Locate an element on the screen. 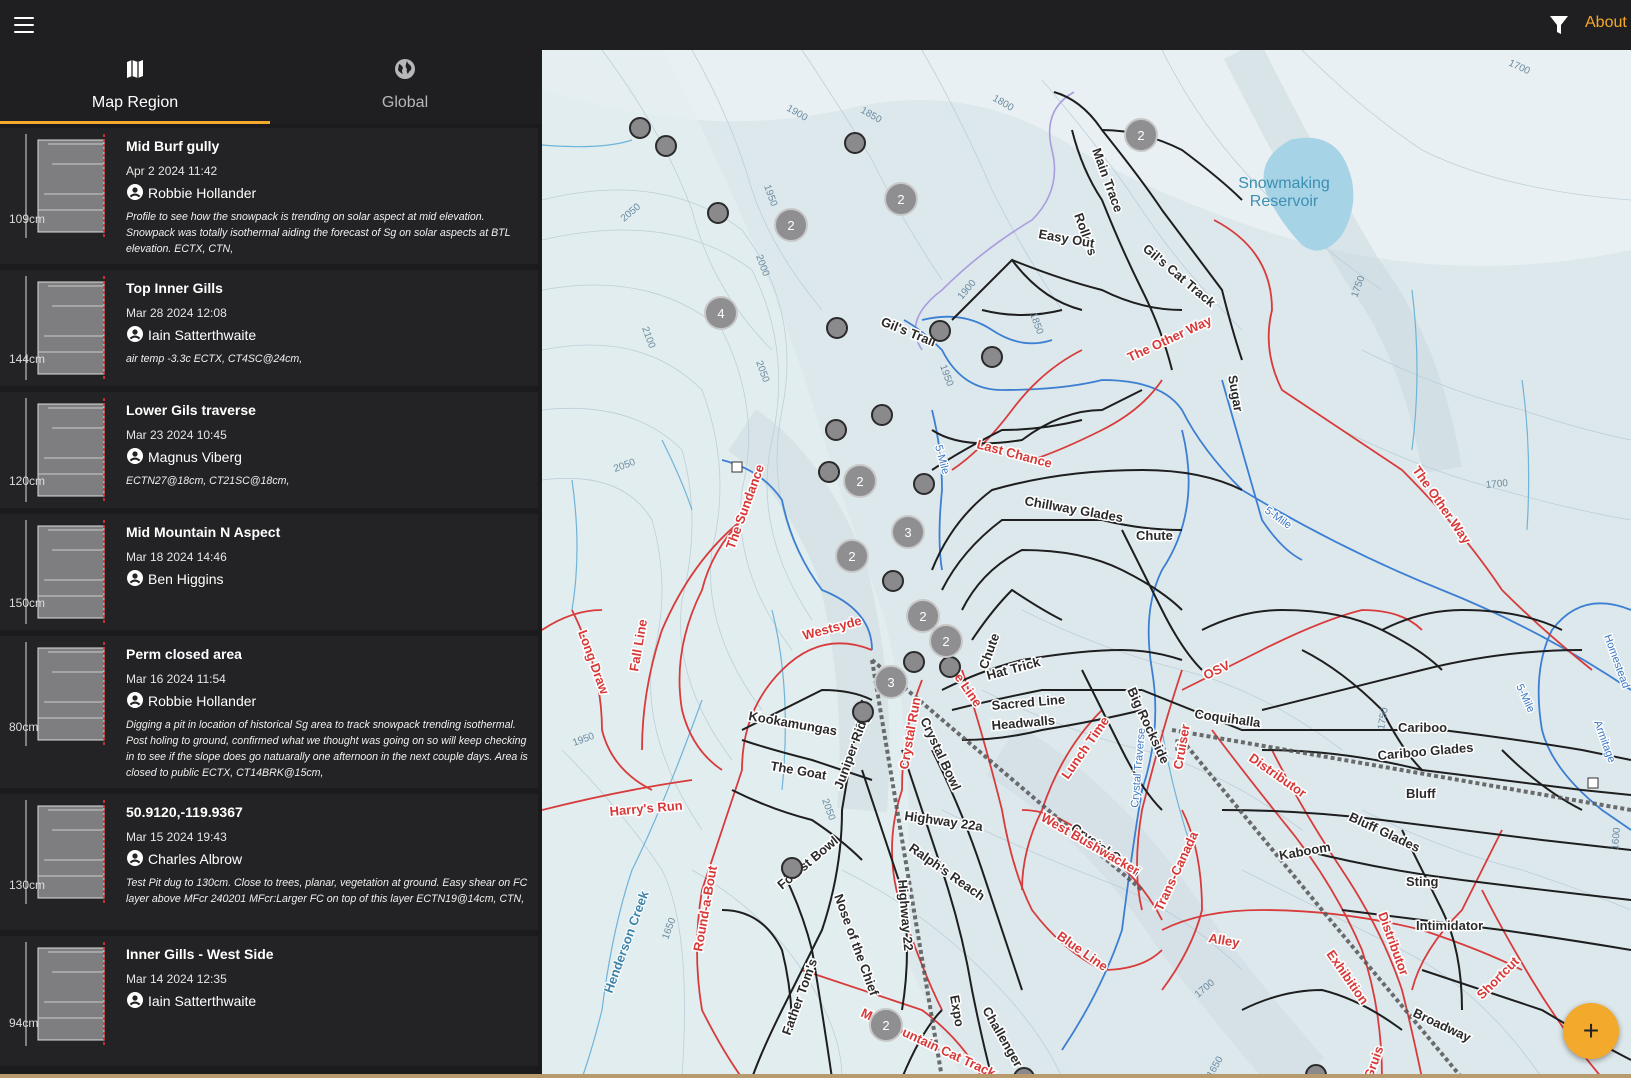 This screenshot has height=1078, width=1631. observation-date: Mar 28 2024 12:08 is located at coordinates (176, 313).